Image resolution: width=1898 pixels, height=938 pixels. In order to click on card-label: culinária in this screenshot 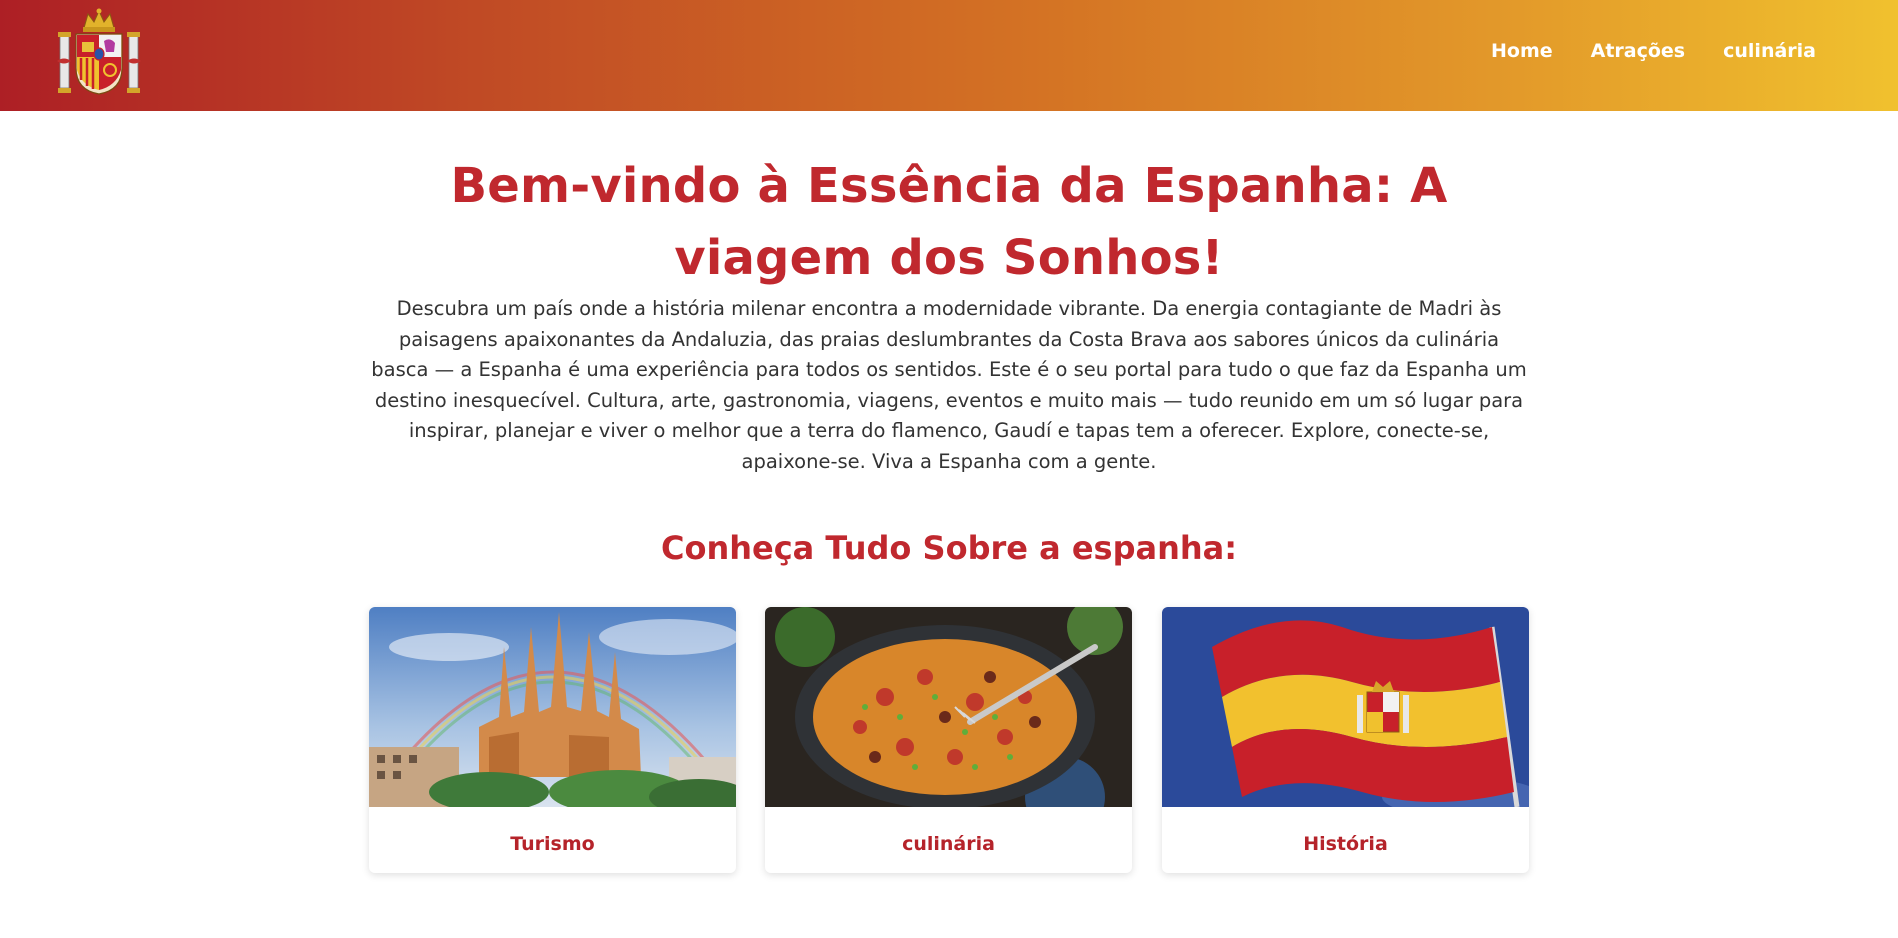, I will do `click(948, 844)`.